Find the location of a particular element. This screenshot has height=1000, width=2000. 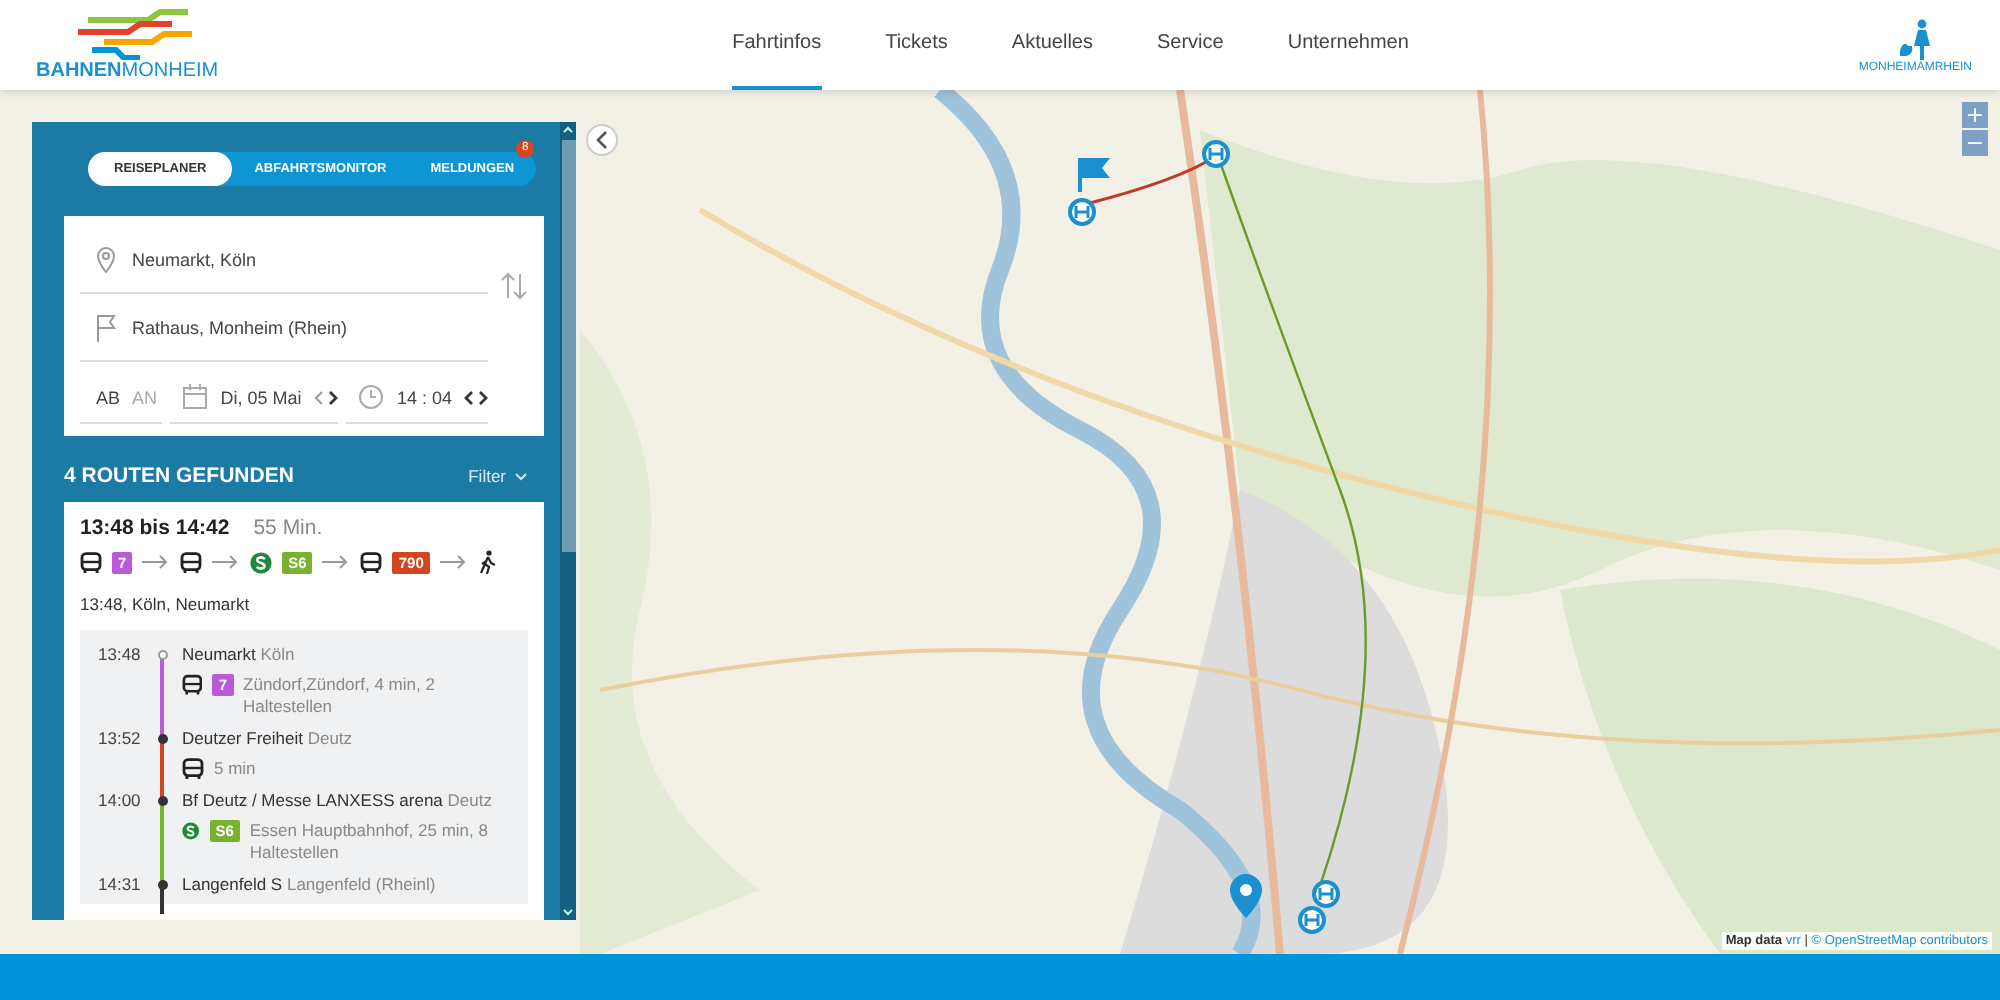

figure-with-goose-icon is located at coordinates (1915, 39).